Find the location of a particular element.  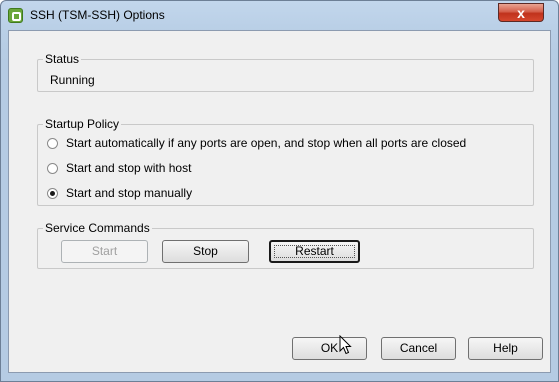

service-commands-legend: Service Commands is located at coordinates (97, 228).